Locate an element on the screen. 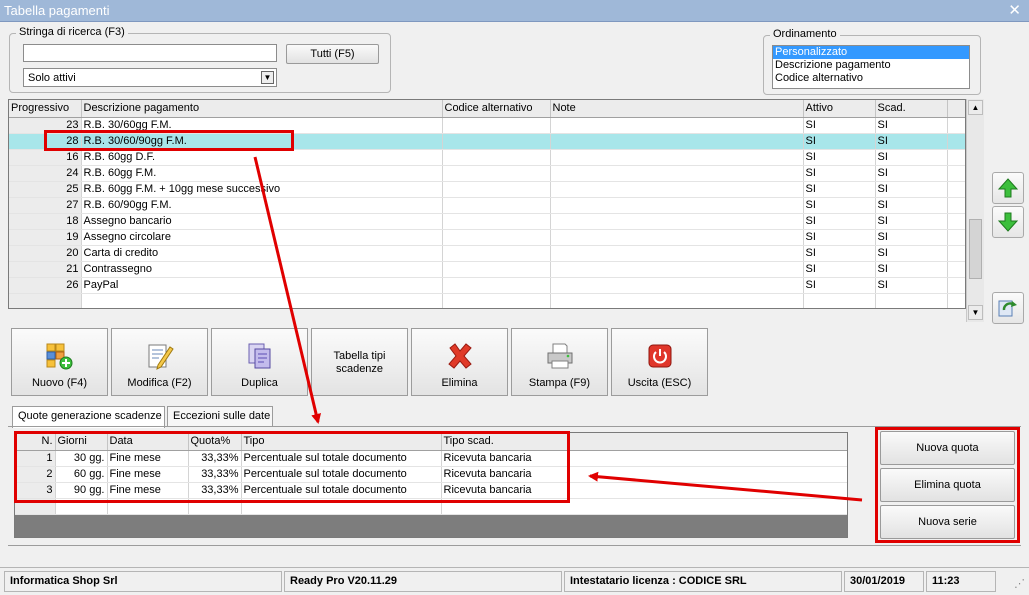 The image size is (1029, 595). ordering-option: Descrizione pagamento is located at coordinates (871, 65).